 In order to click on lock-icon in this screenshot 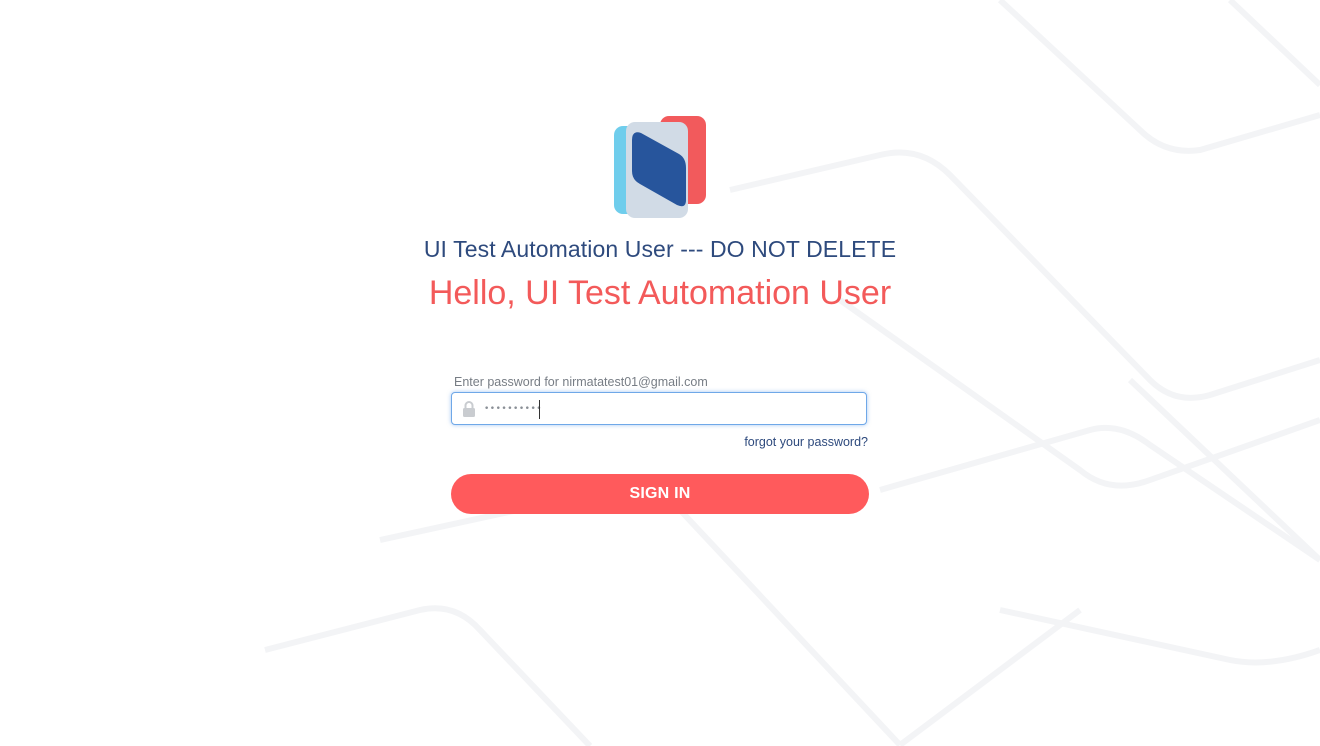, I will do `click(469, 409)`.